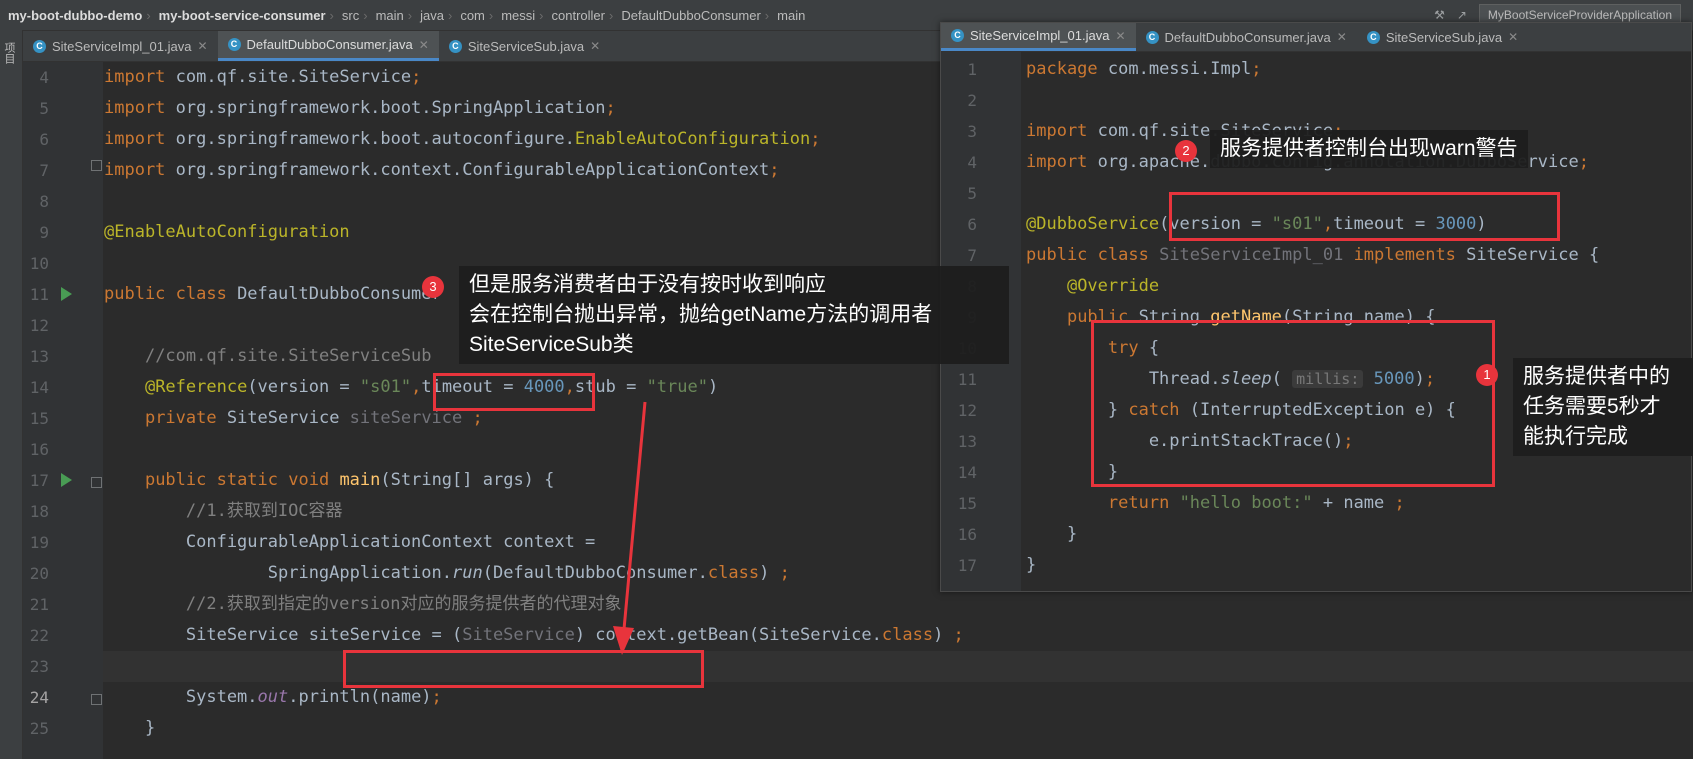  I want to click on callout-2: 服务提供者控制台出现warn警告, so click(1369, 149).